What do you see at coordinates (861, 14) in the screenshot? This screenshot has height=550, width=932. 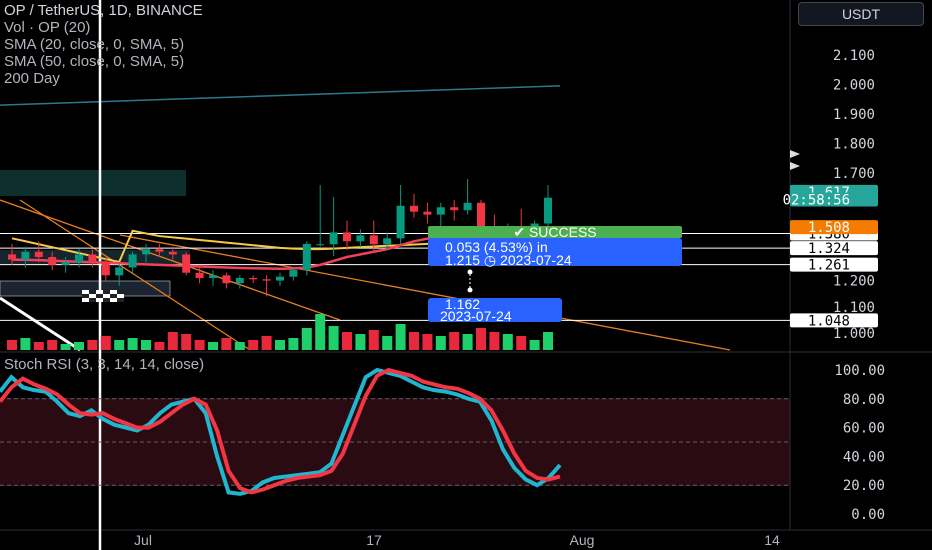 I see `currency-button: USDT` at bounding box center [861, 14].